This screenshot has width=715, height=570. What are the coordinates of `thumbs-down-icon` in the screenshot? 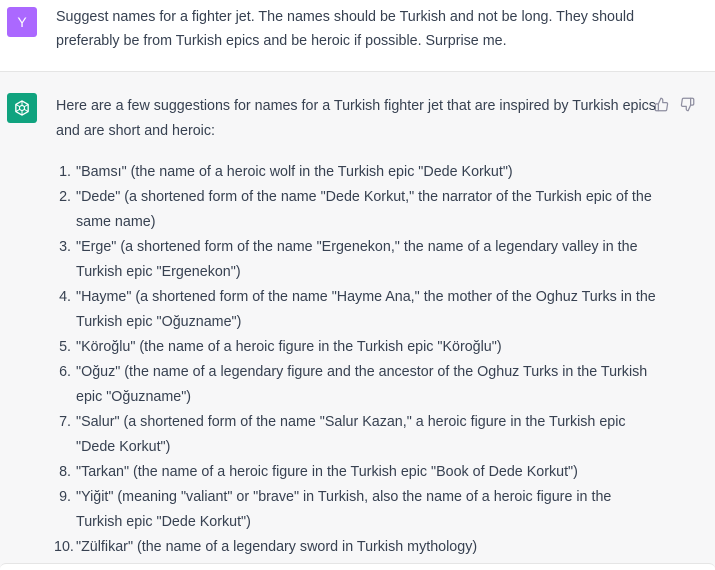 It's located at (687, 104).